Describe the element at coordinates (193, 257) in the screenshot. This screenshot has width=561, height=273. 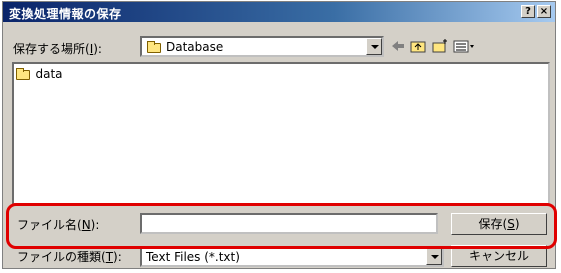
I see `filetype-value: Text Files (*.txt)` at that location.